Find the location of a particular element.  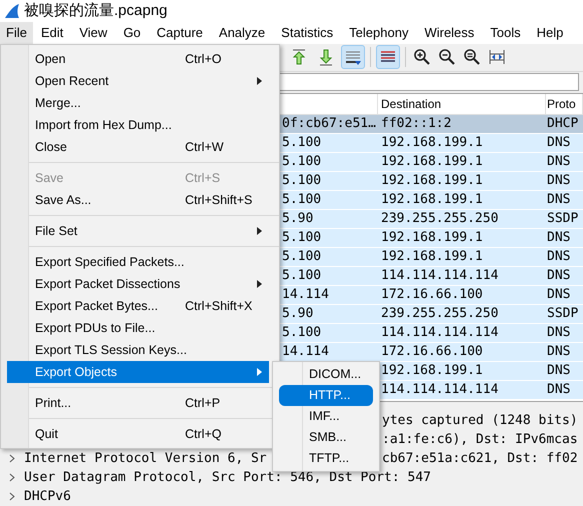

window-title: 被嗅探的流量.pcapng is located at coordinates (96, 10).